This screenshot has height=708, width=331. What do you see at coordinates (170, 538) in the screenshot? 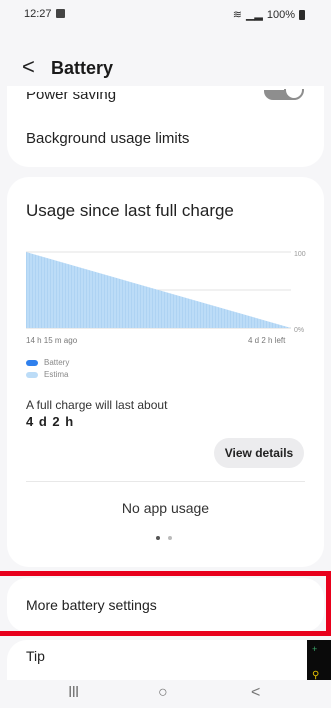
I see `page-indicator-inactive` at bounding box center [170, 538].